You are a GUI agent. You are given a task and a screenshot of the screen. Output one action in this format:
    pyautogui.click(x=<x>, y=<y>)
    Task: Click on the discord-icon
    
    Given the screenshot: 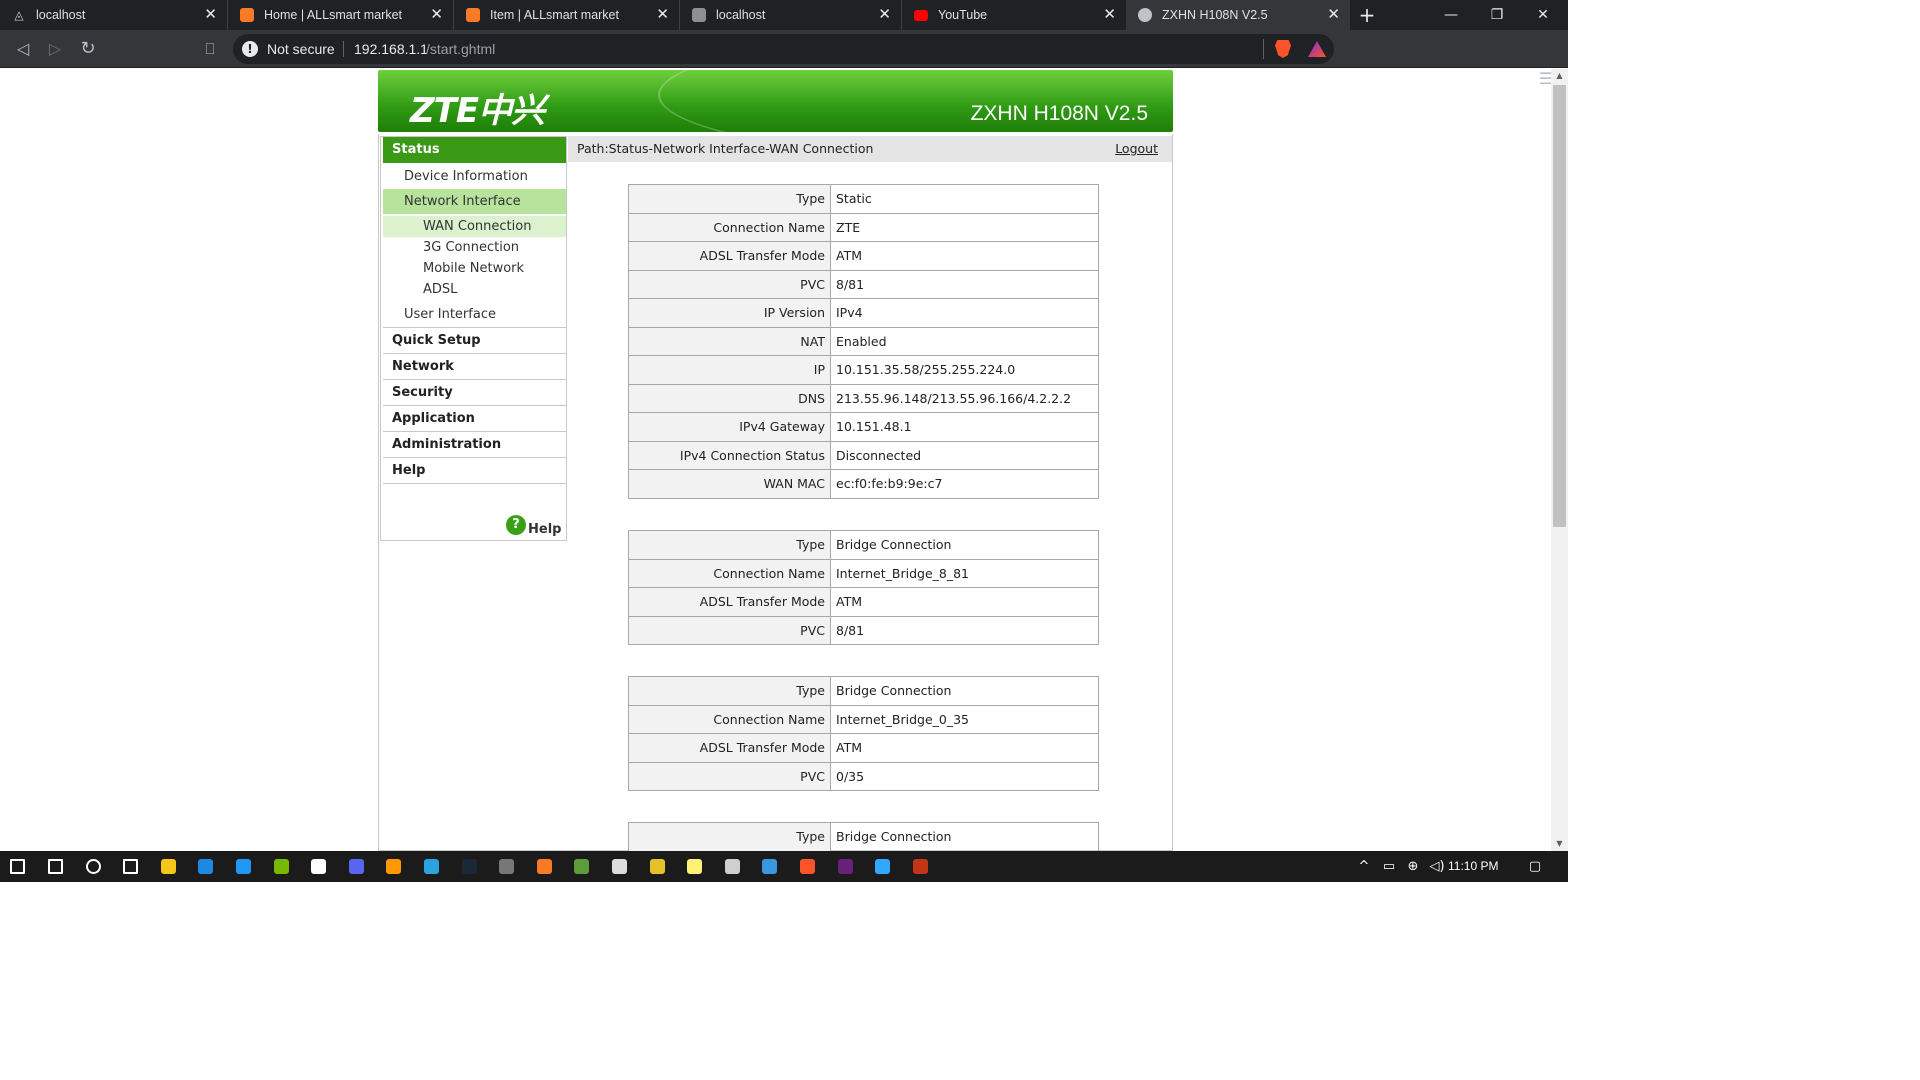 What is the action you would take?
    pyautogui.click(x=356, y=866)
    